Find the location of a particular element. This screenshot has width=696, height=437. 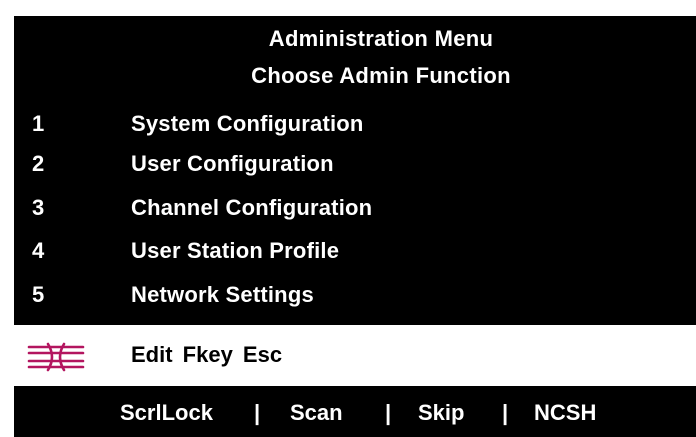

menu-item-number: 2 is located at coordinates (38, 163).